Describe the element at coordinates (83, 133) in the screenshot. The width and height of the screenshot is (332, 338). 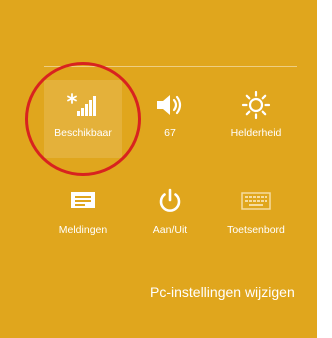
I see `network-label: Beschikbaar` at that location.